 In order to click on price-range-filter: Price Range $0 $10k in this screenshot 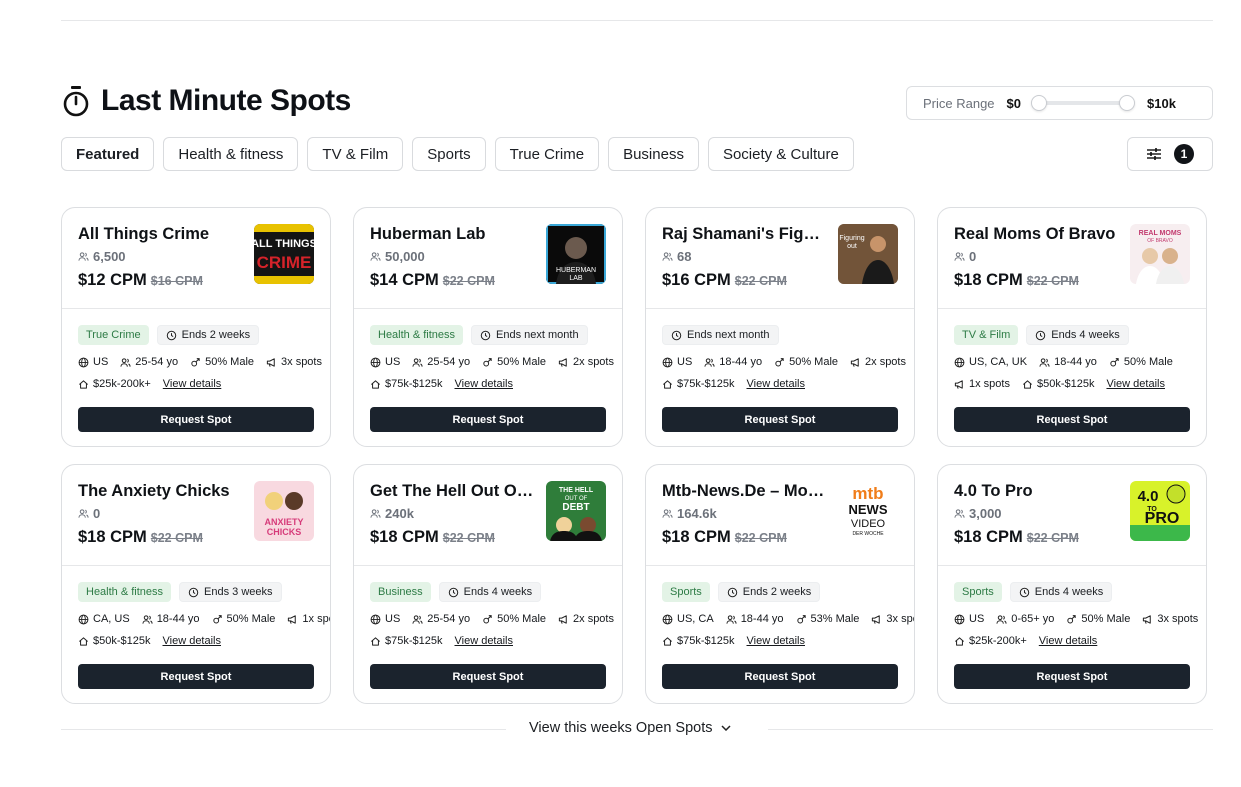, I will do `click(1059, 103)`.